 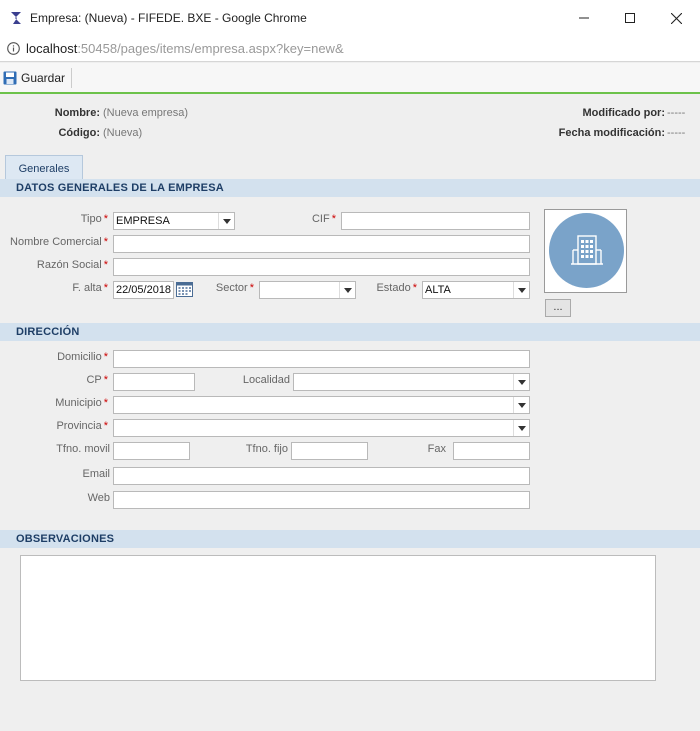 I want to click on email-input, so click(x=321, y=476).